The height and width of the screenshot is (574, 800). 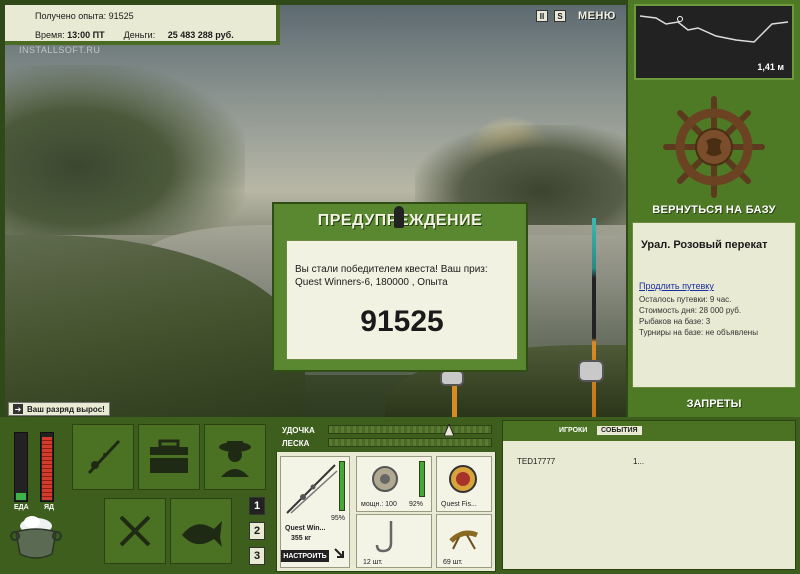 I want to click on rank-up-text: Ваш разряд вырос!, so click(x=66, y=409).